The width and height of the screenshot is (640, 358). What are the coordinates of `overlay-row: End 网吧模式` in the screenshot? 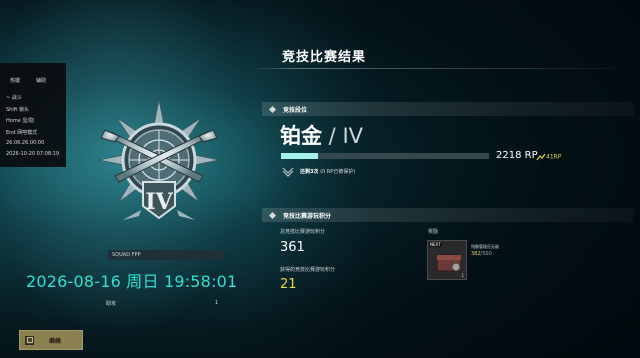 It's located at (22, 132).